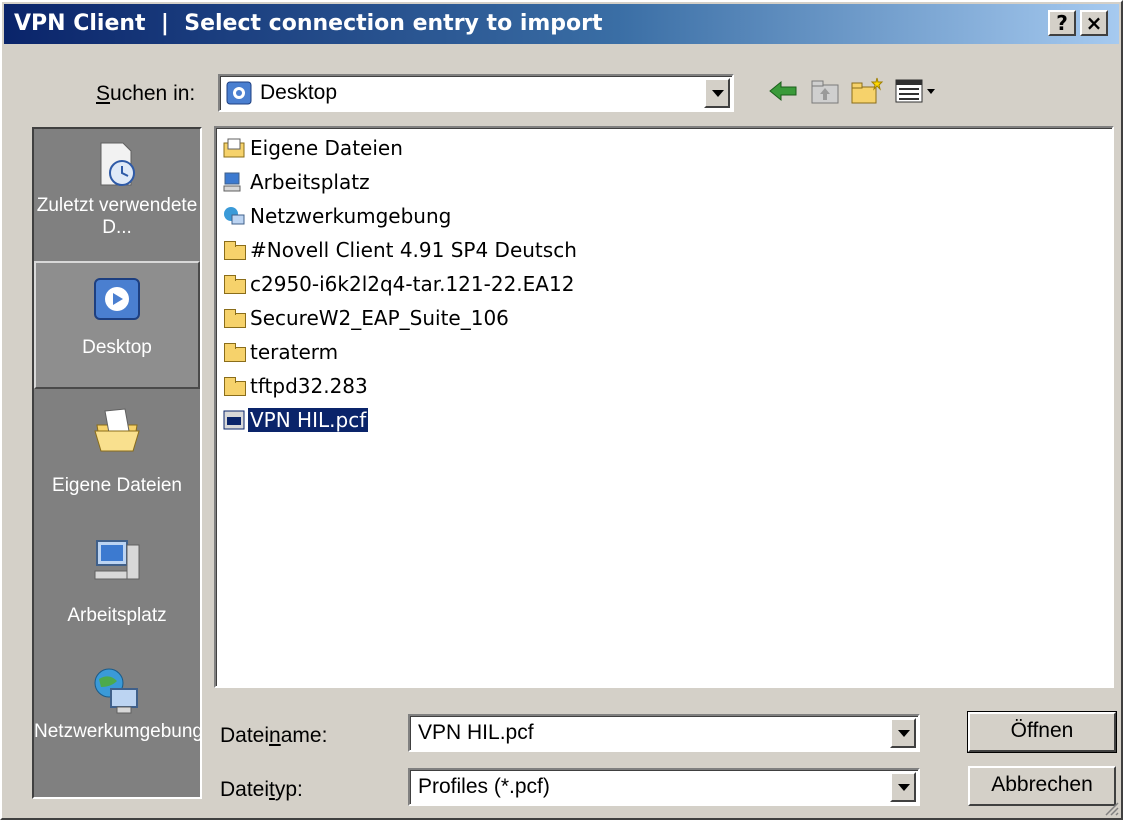  I want to click on filetype-label: Dateityp:, so click(261, 789).